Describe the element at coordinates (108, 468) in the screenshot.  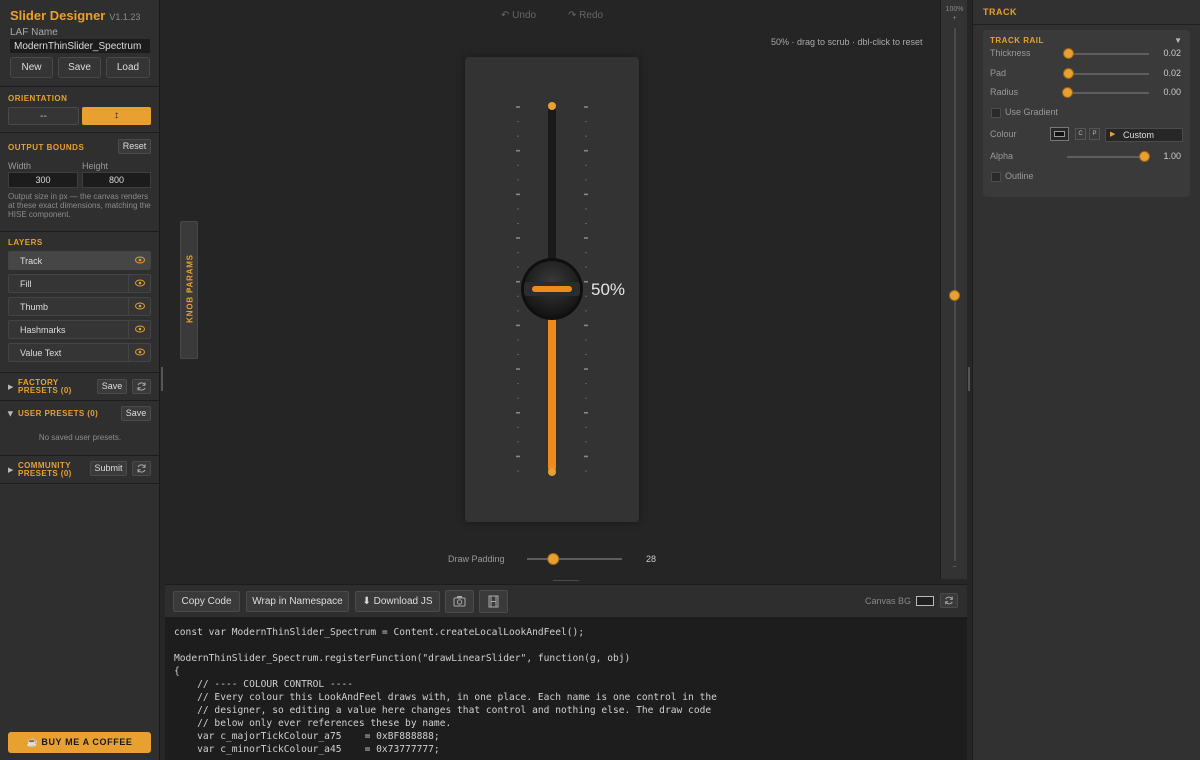
I see `community-submit-button: Submit` at that location.